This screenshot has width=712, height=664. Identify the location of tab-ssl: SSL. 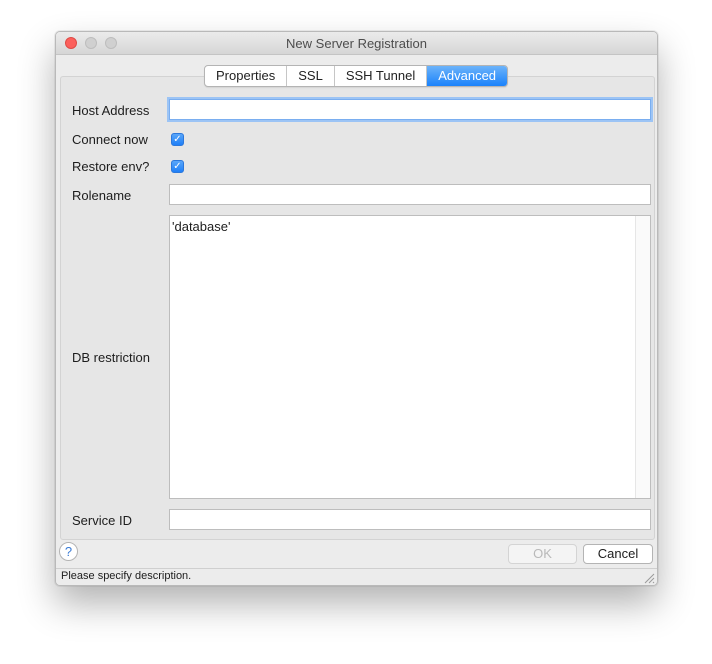
(311, 76).